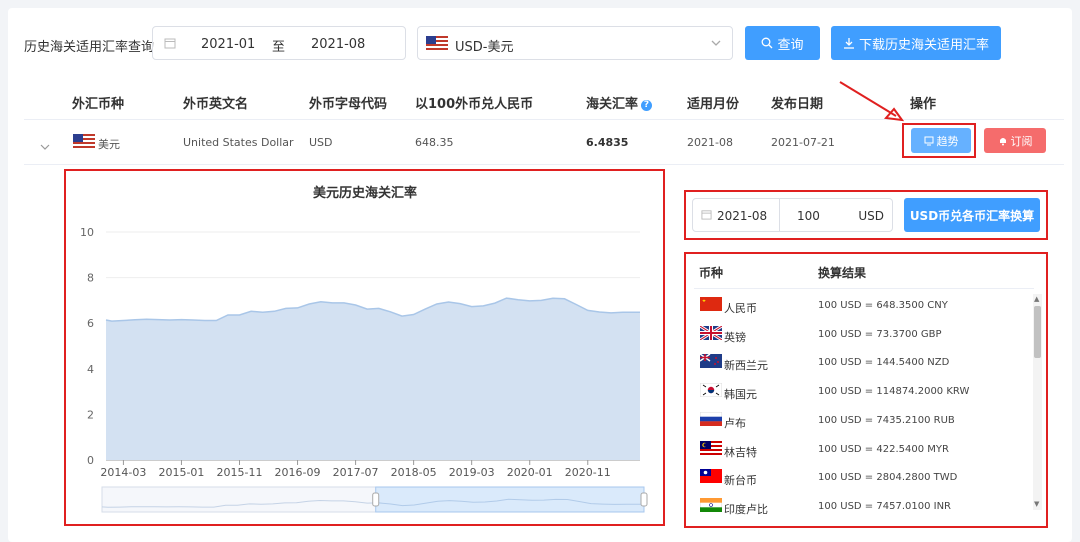  Describe the element at coordinates (298, 472) in the screenshot. I see `x-tick-label: 2016-09` at that location.